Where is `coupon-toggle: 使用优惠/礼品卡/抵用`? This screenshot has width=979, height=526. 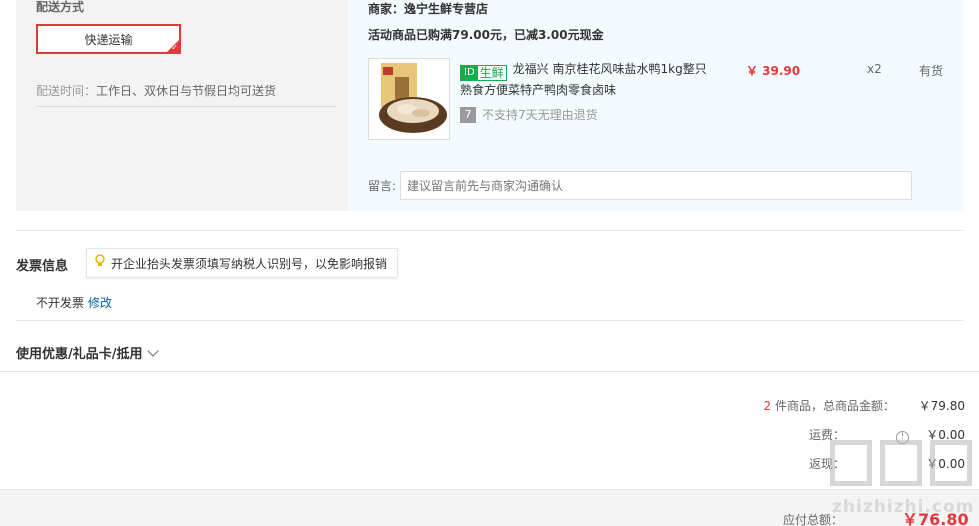
coupon-toggle: 使用优惠/礼品卡/抵用 is located at coordinates (87, 352).